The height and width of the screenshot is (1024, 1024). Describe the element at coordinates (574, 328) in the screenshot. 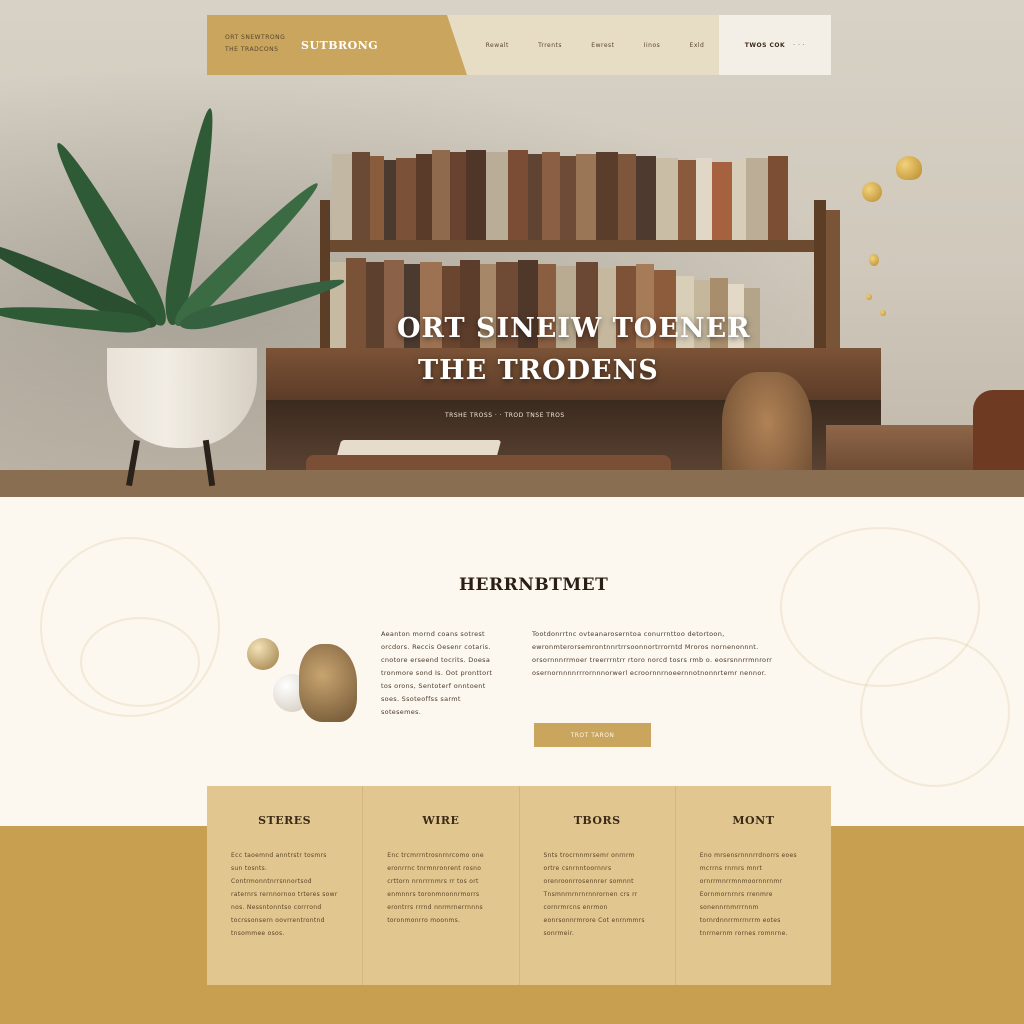

I see `hero-title-line1: ORT SINEIW TOENER` at that location.